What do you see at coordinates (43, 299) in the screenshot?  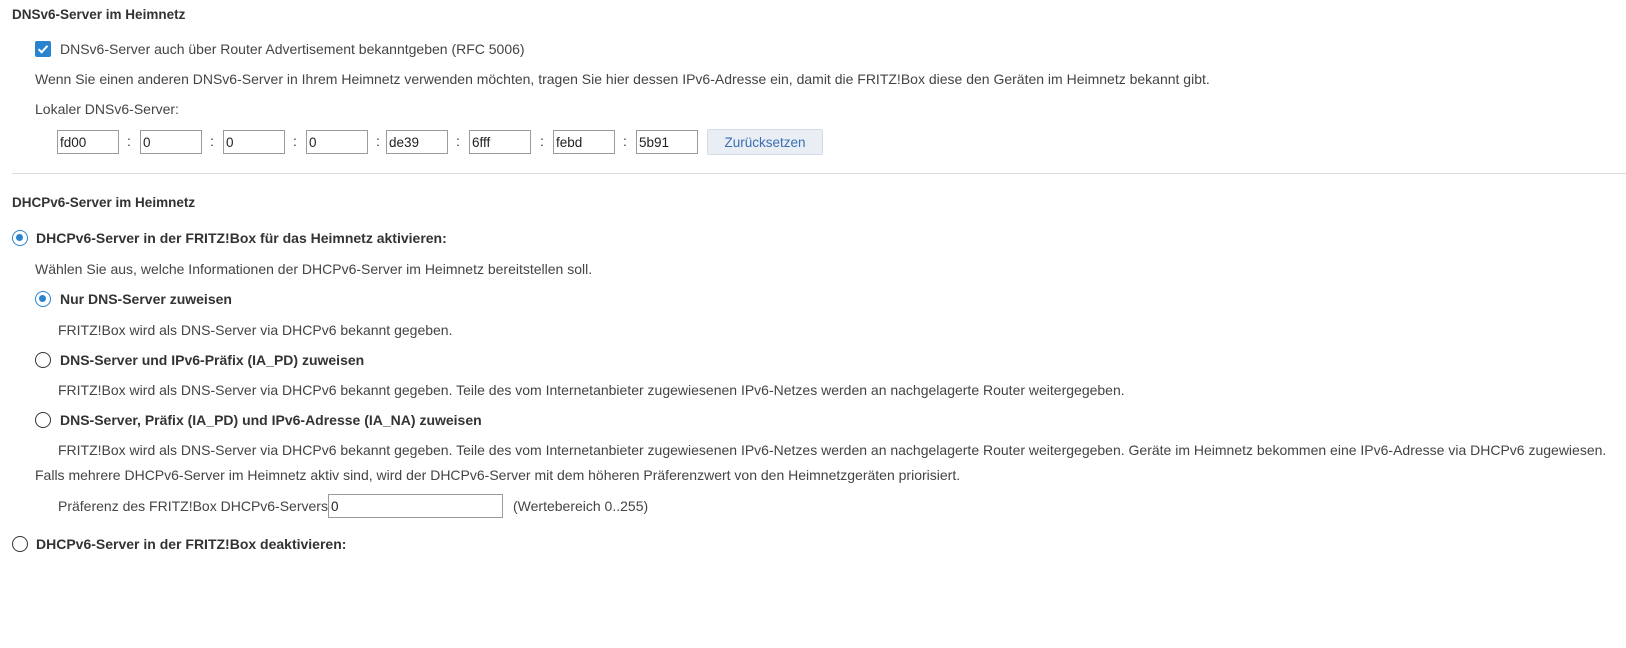 I see `option-dns-only-radio` at bounding box center [43, 299].